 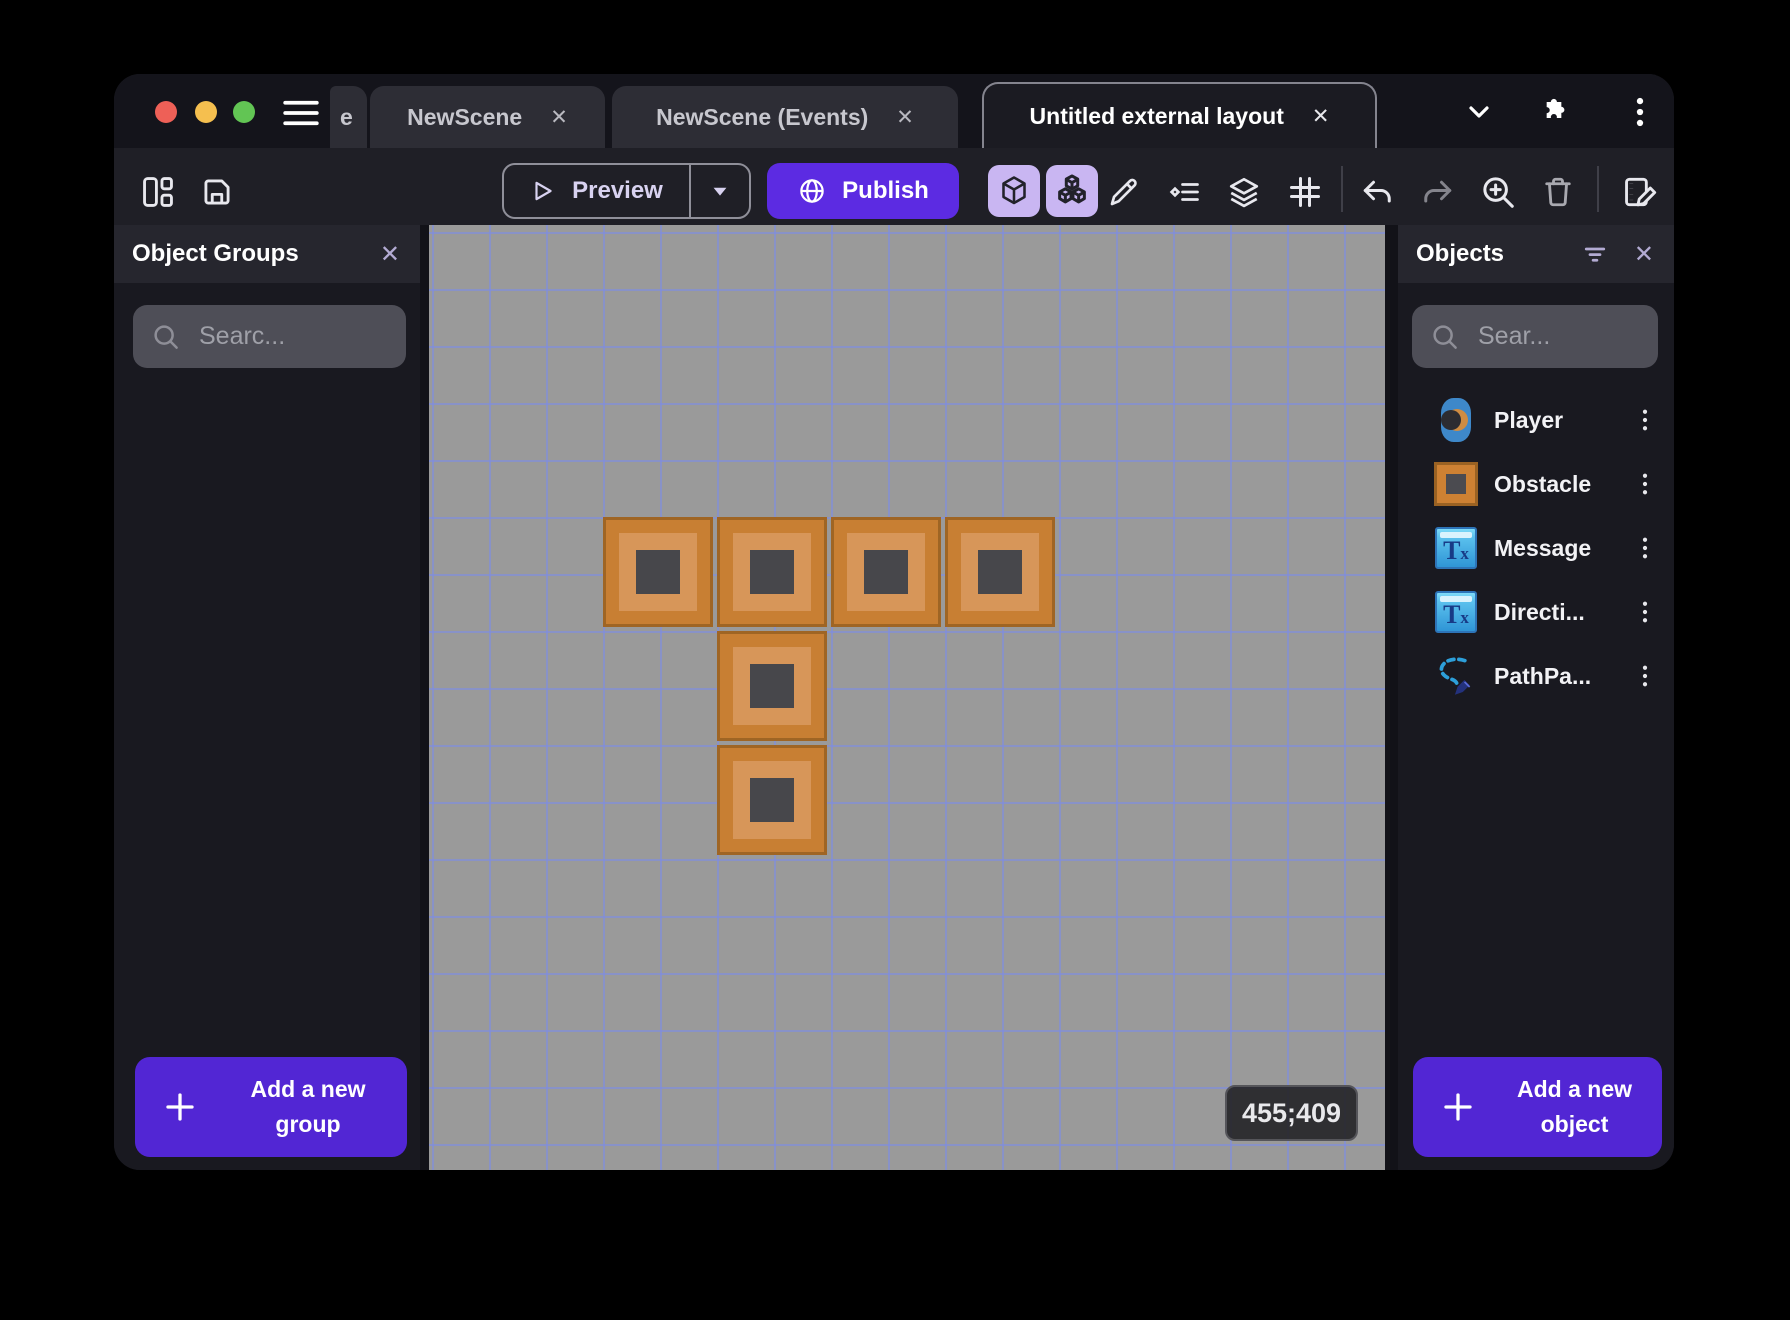 What do you see at coordinates (1184, 192) in the screenshot?
I see `event-list-icon` at bounding box center [1184, 192].